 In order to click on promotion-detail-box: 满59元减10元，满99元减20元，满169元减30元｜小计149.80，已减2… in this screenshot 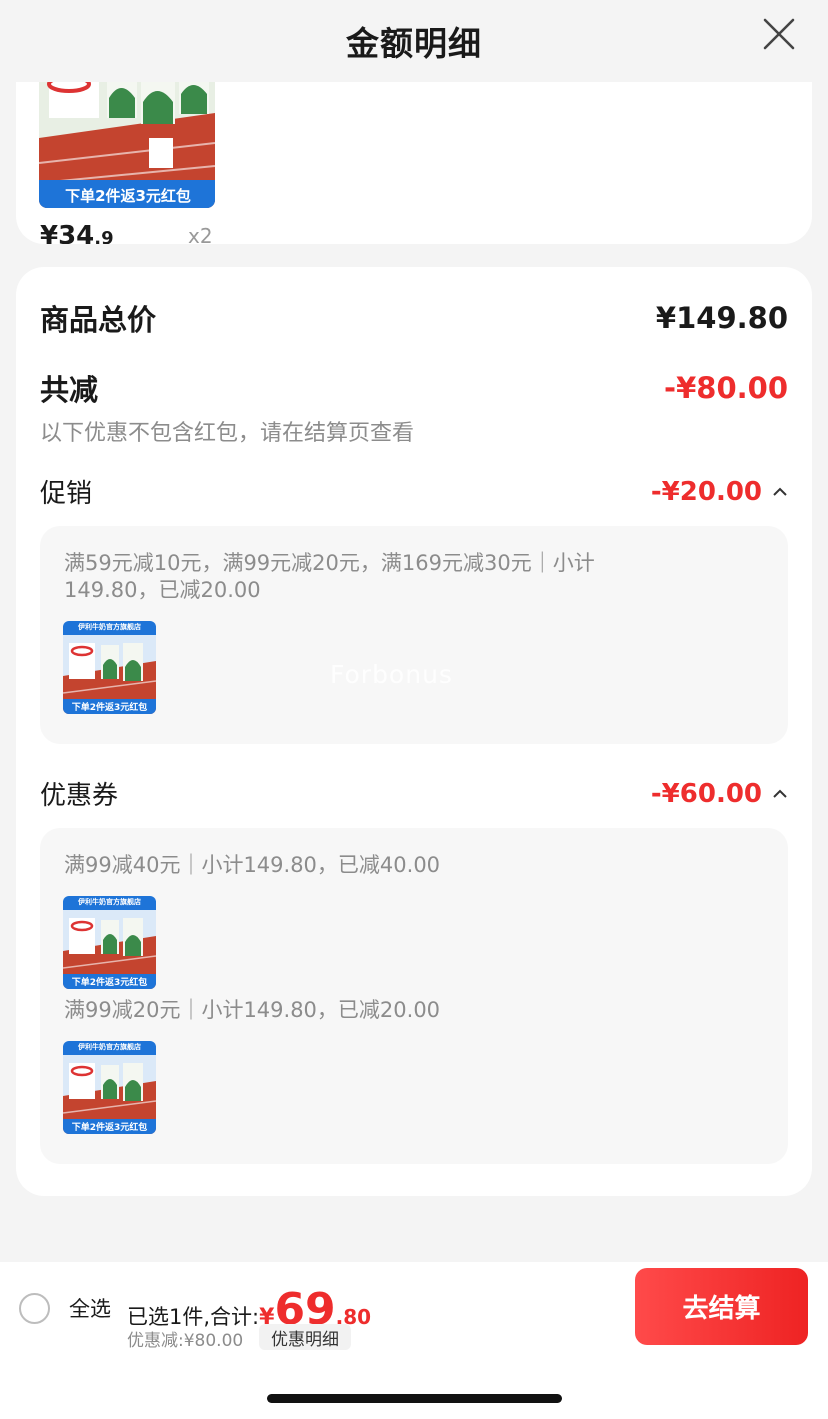, I will do `click(414, 635)`.